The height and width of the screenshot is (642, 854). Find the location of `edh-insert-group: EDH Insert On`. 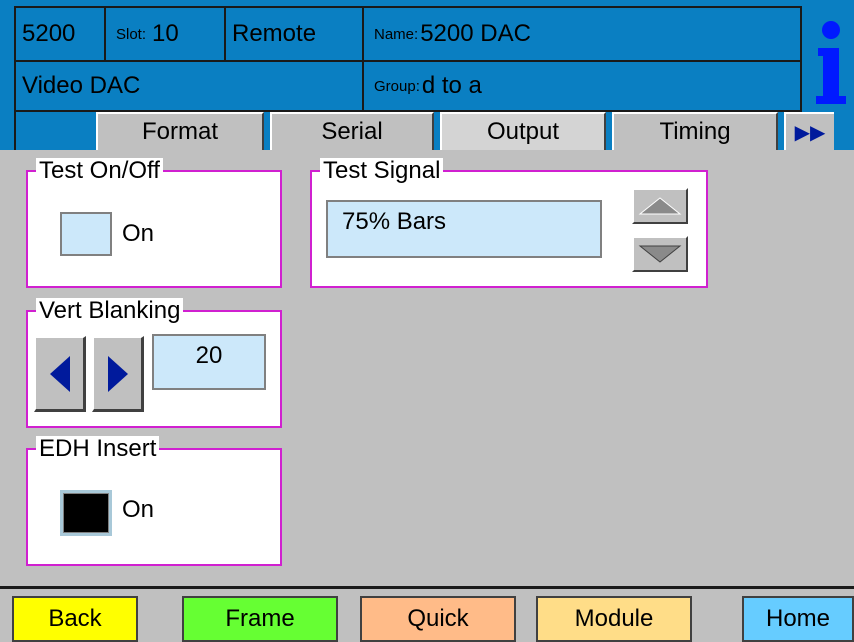

edh-insert-group: EDH Insert On is located at coordinates (154, 501).